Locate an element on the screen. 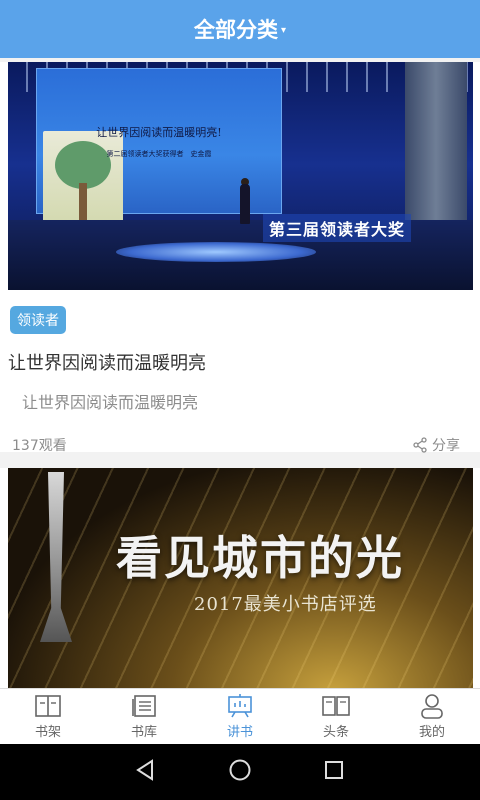 Image resolution: width=480 pixels, height=800 pixels. tab-label: 书库 is located at coordinates (143, 732).